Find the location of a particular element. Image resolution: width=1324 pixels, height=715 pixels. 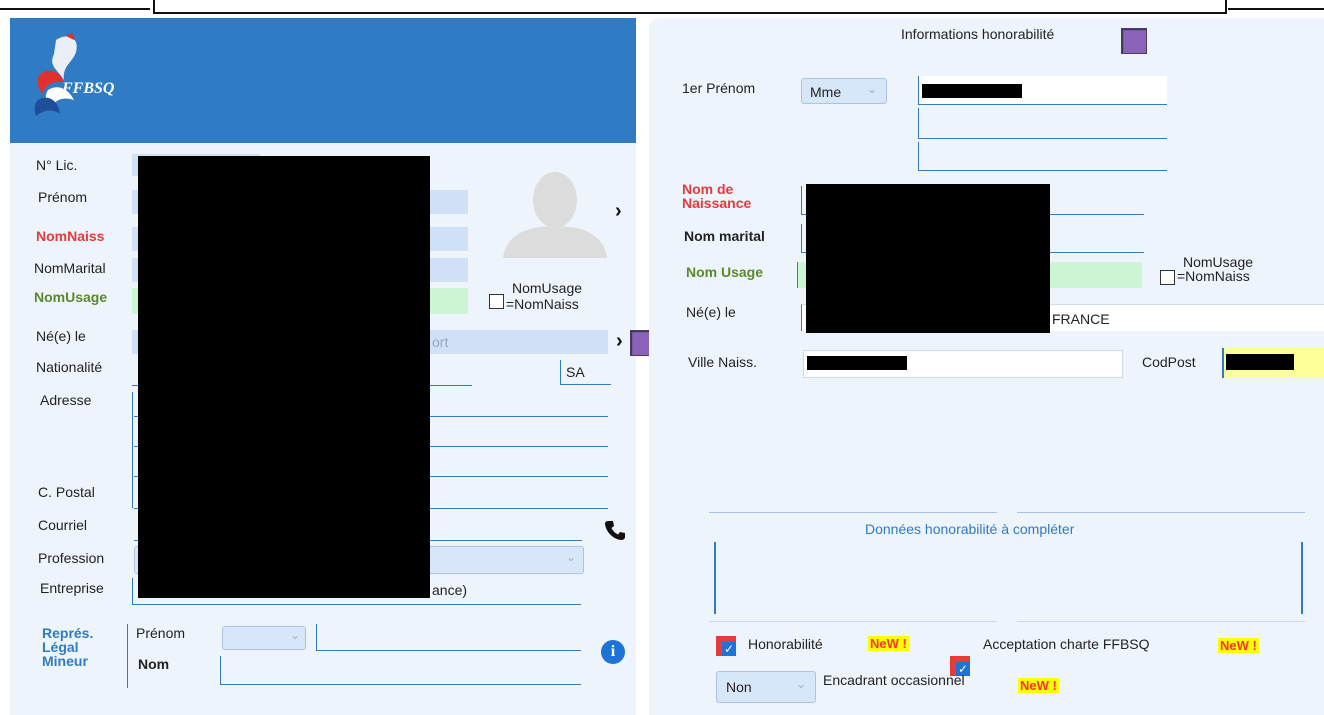

prenom3-input is located at coordinates (1042, 156).